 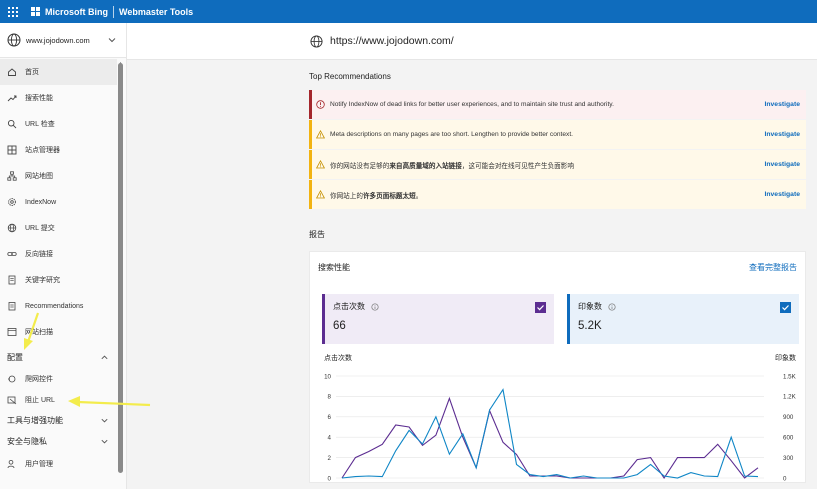 I want to click on chevron-up-icon, so click(x=104, y=357).